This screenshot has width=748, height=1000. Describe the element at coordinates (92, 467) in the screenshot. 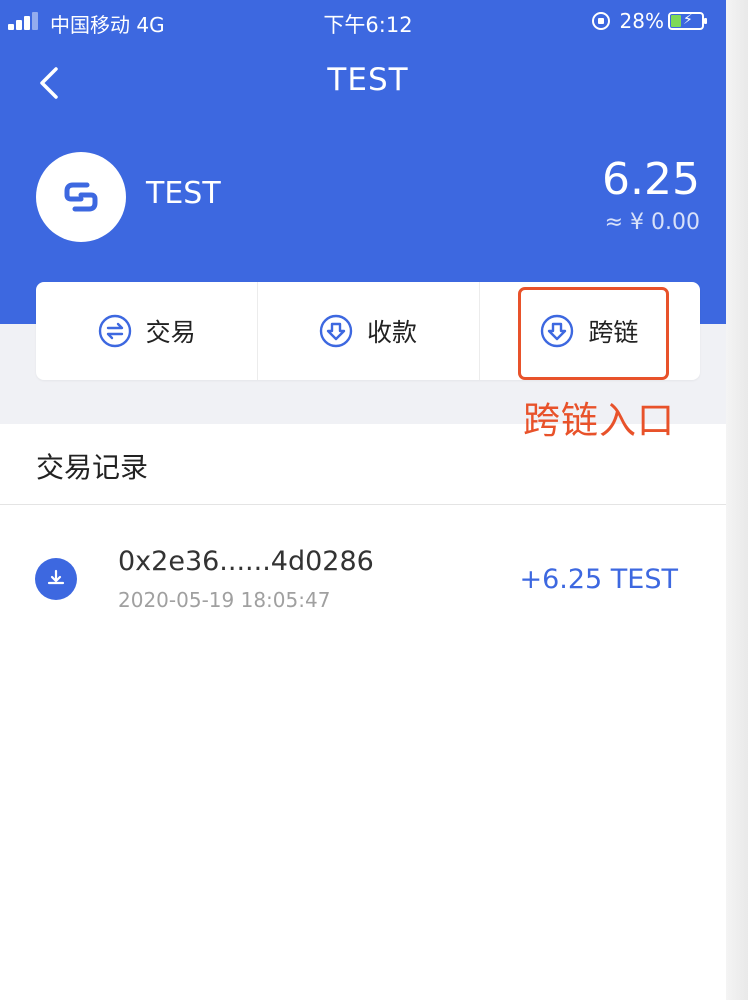

I see `history-title: 交易记录` at that location.